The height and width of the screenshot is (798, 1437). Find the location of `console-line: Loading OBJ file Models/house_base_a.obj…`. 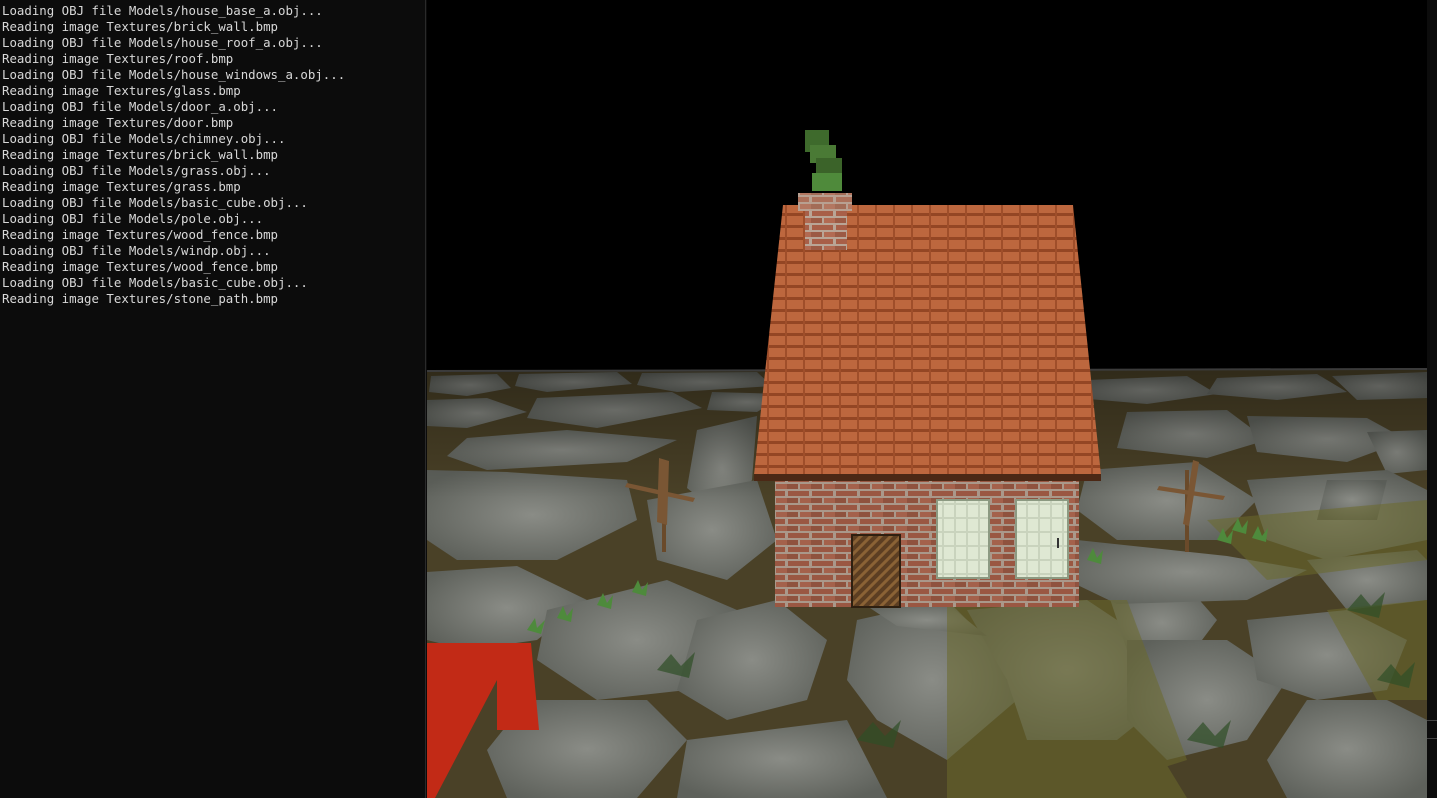

console-line: Loading OBJ file Models/house_base_a.obj… is located at coordinates (162, 10).